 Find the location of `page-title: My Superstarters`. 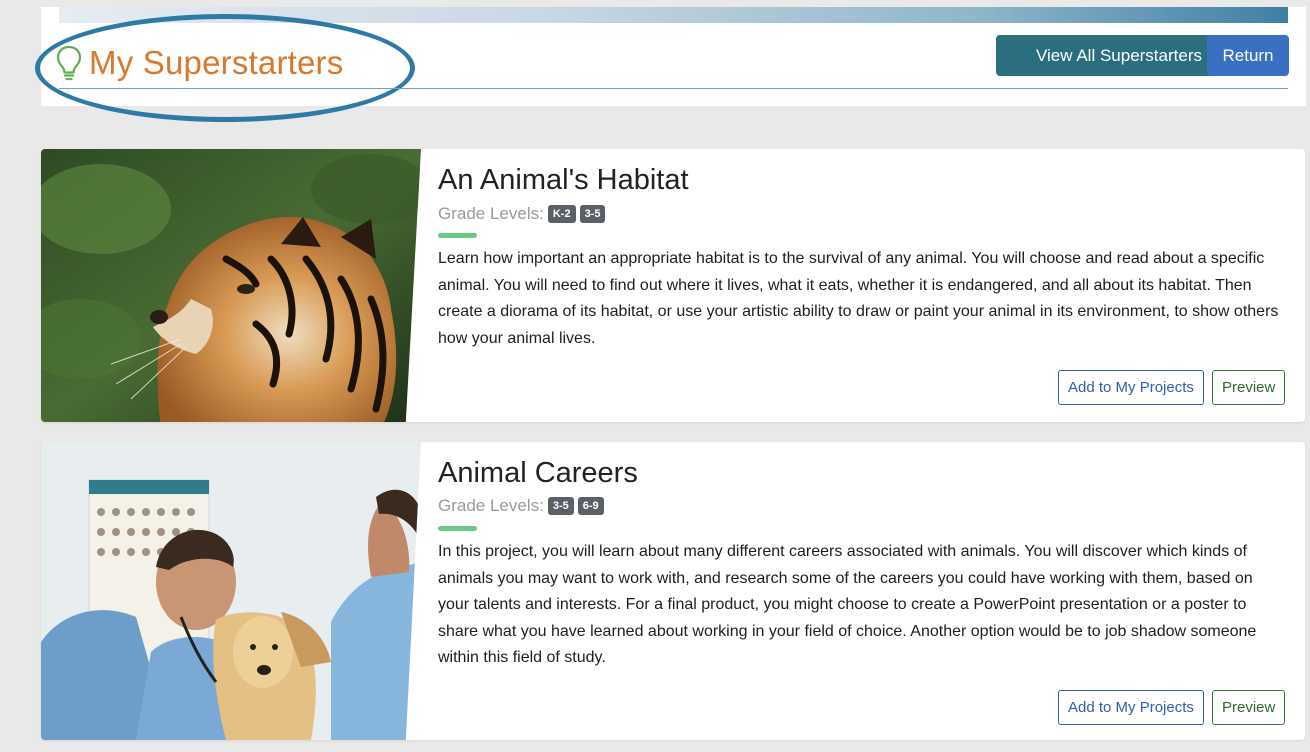

page-title: My Superstarters is located at coordinates (199, 63).